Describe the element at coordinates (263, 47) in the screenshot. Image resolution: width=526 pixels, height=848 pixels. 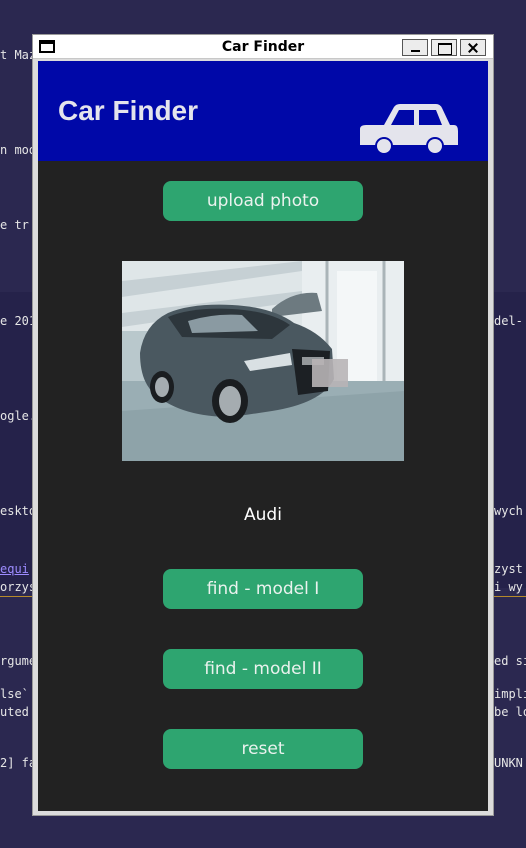
I see `window-titlebar: Car Finder` at that location.